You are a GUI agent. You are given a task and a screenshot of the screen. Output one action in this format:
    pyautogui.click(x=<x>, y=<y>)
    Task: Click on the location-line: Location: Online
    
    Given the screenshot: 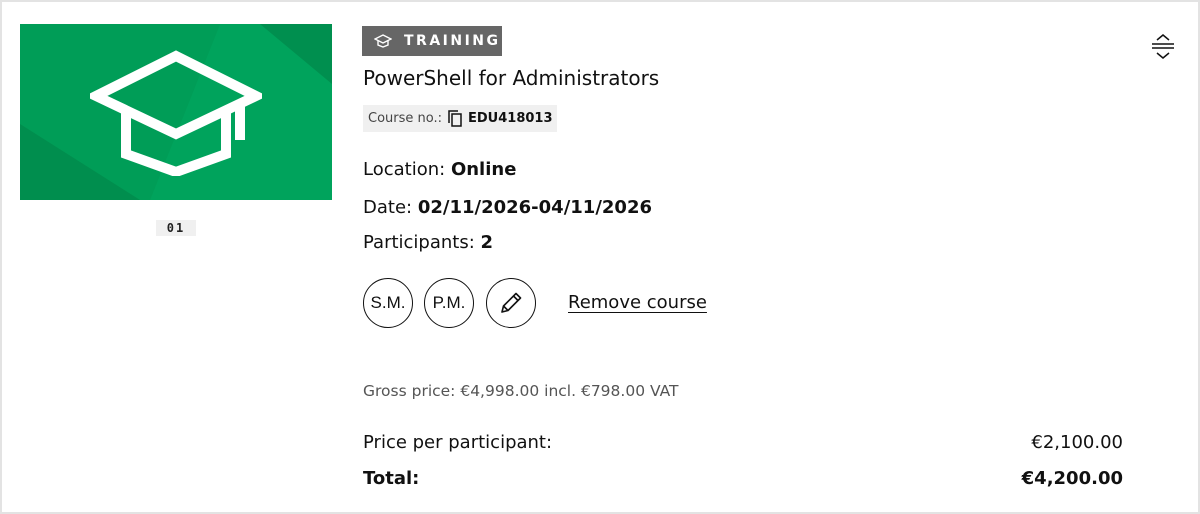 What is the action you would take?
    pyautogui.click(x=439, y=169)
    